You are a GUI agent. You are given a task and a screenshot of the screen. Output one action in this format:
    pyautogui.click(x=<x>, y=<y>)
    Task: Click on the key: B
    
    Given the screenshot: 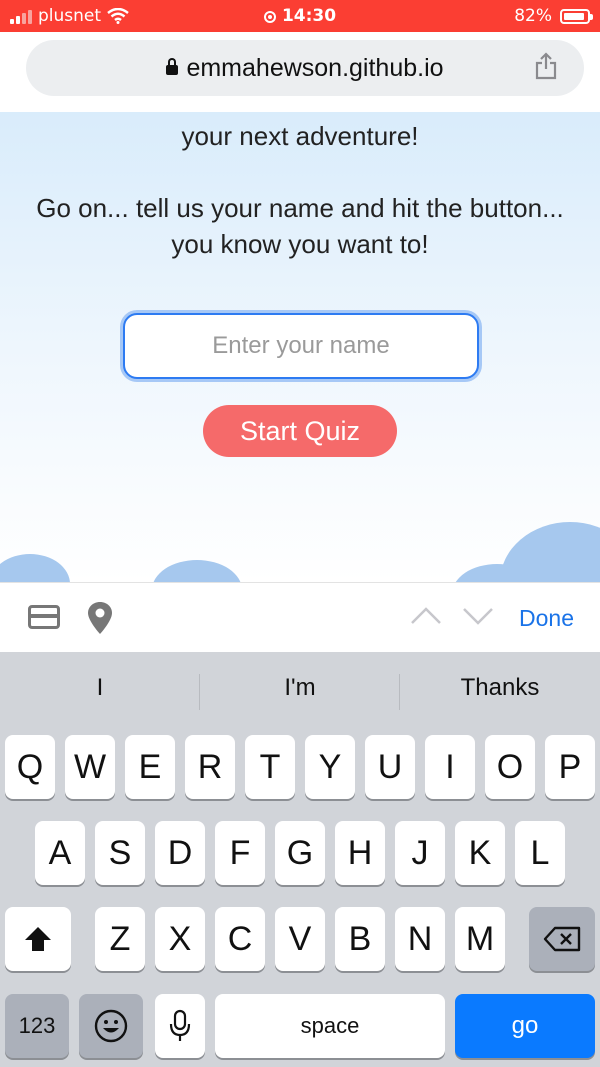 What is the action you would take?
    pyautogui.click(x=360, y=939)
    